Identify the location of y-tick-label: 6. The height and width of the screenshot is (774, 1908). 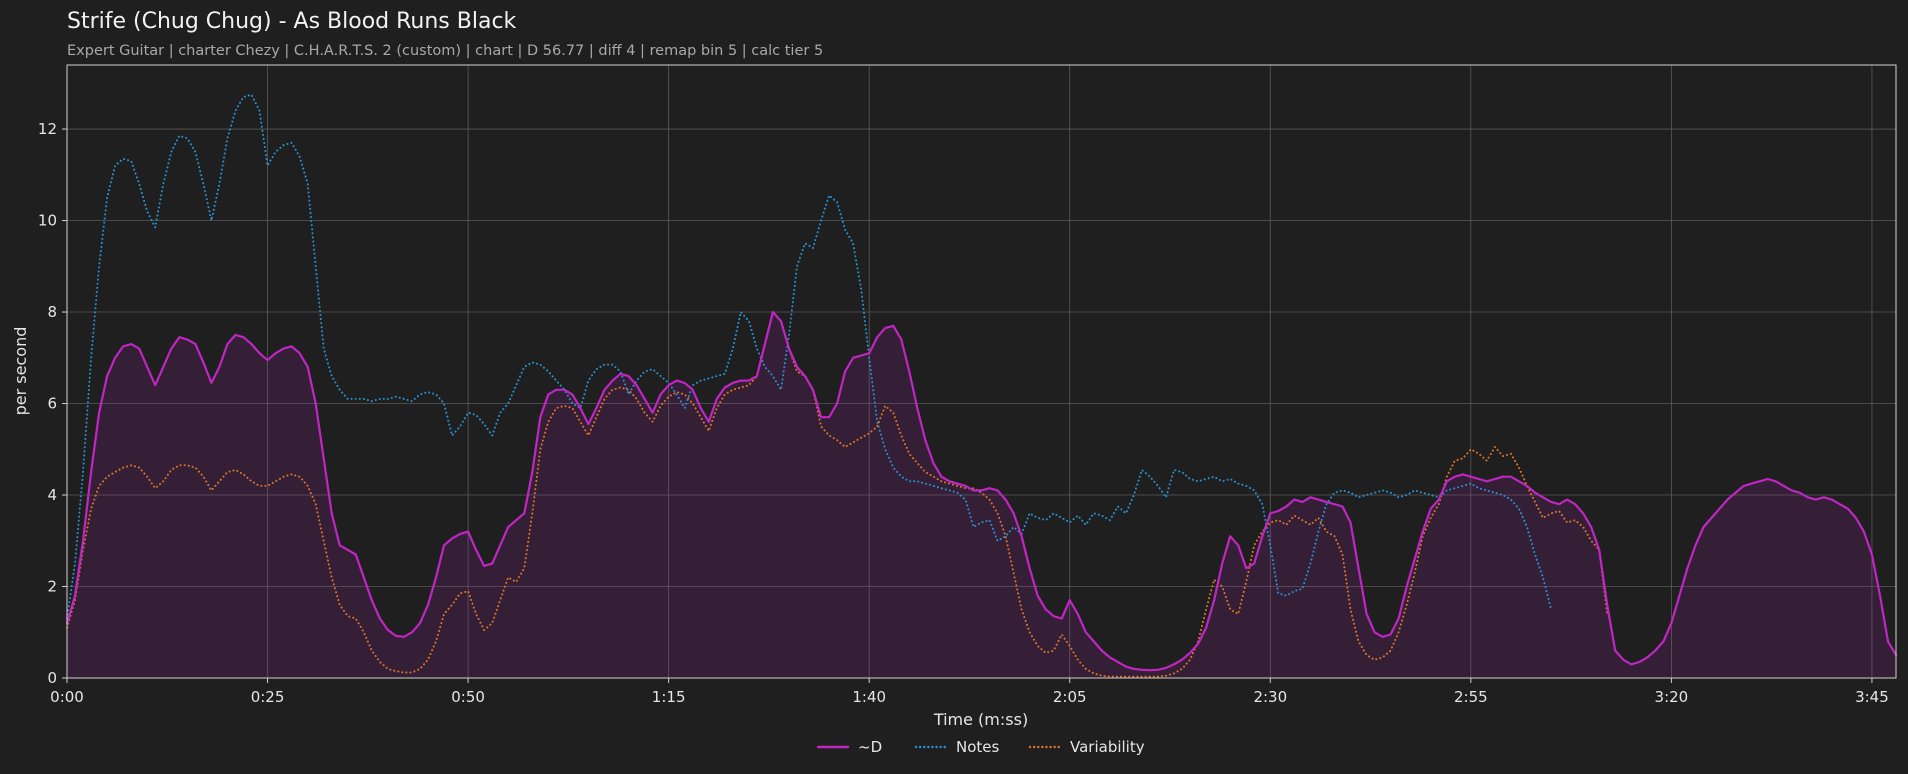
(52, 404).